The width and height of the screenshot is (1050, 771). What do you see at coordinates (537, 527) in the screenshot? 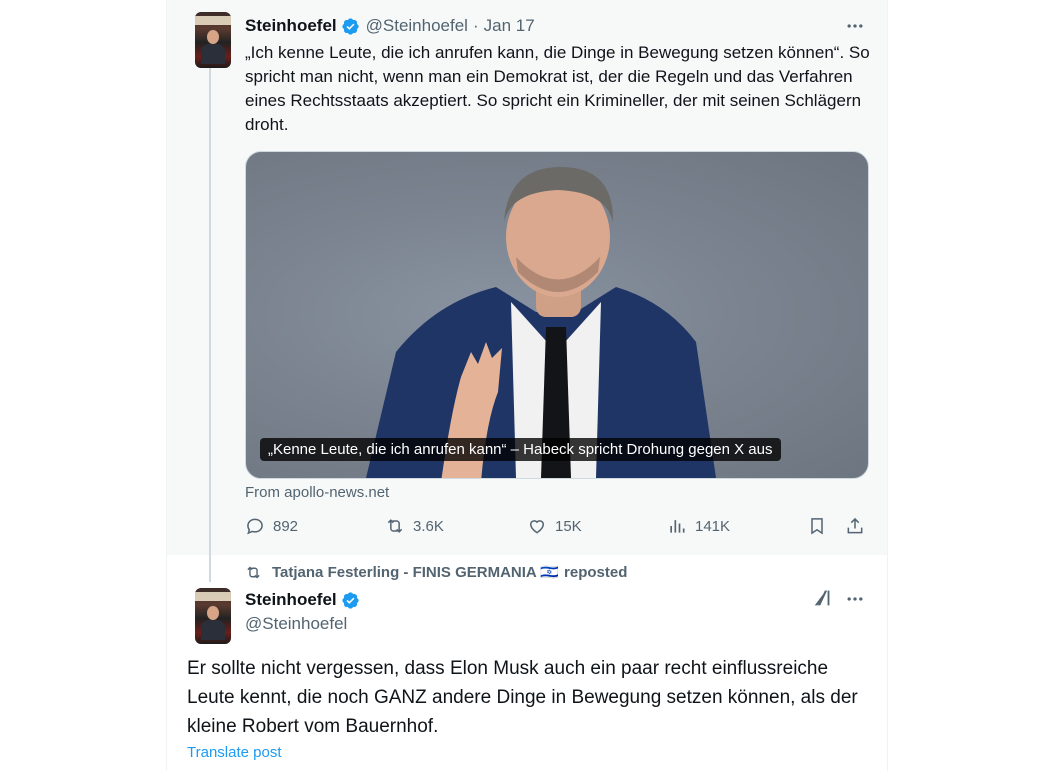
I see `like-icon` at bounding box center [537, 527].